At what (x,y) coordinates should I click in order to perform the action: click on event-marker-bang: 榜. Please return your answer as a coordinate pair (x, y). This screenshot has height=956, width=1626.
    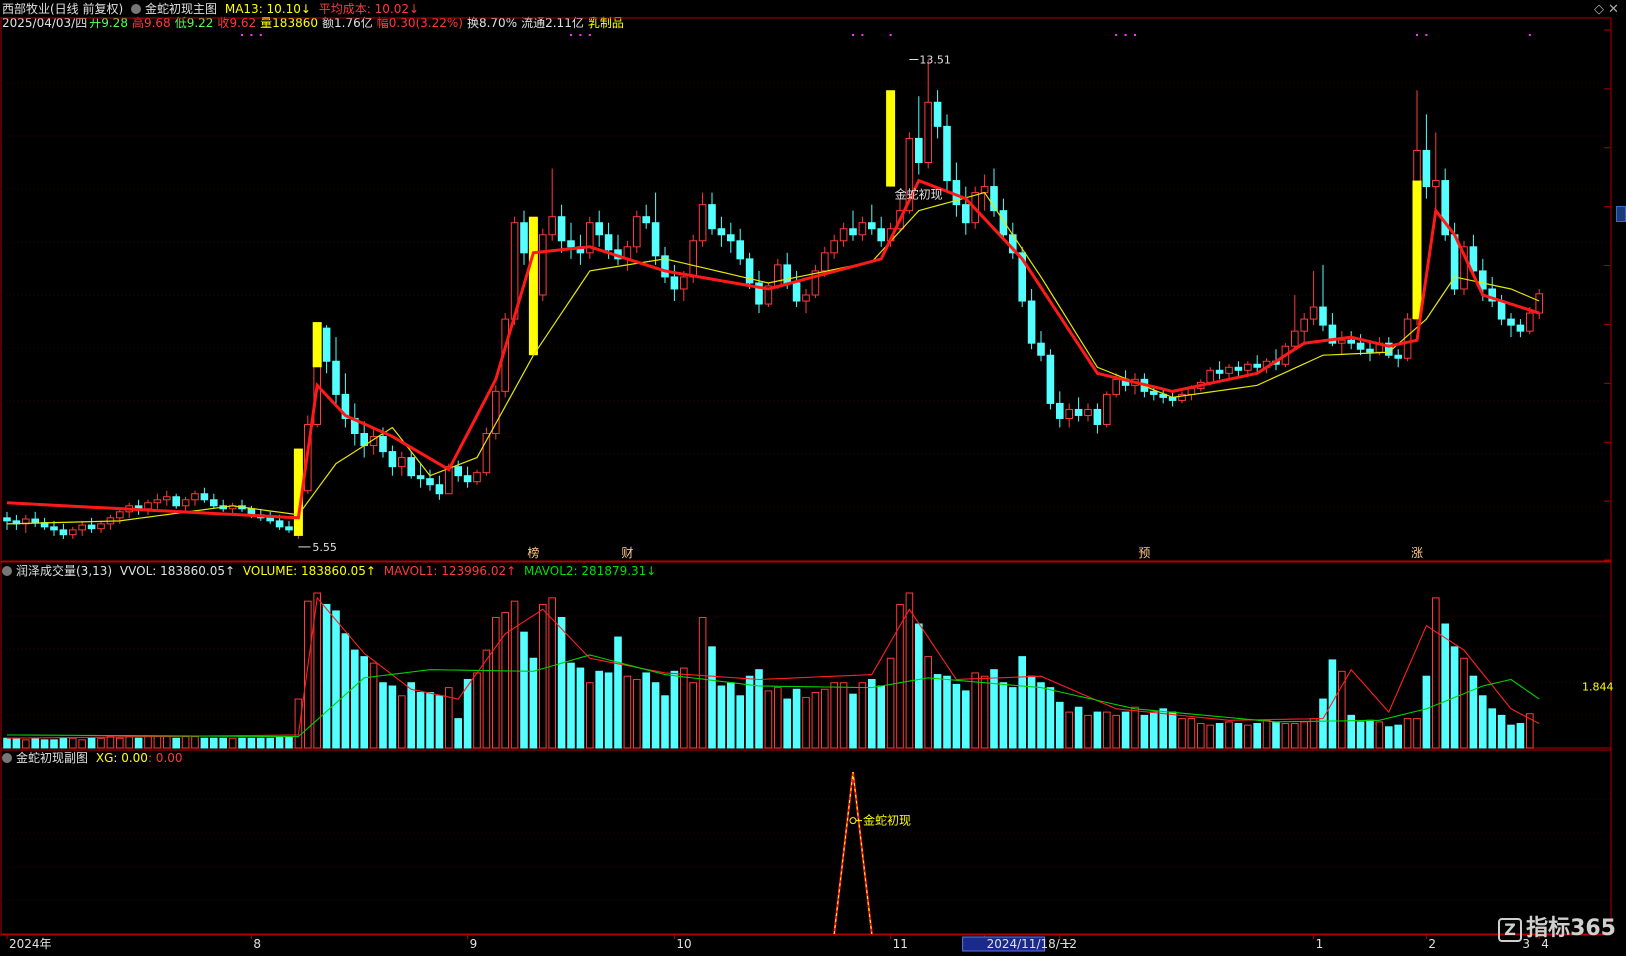
    Looking at the image, I should click on (533, 552).